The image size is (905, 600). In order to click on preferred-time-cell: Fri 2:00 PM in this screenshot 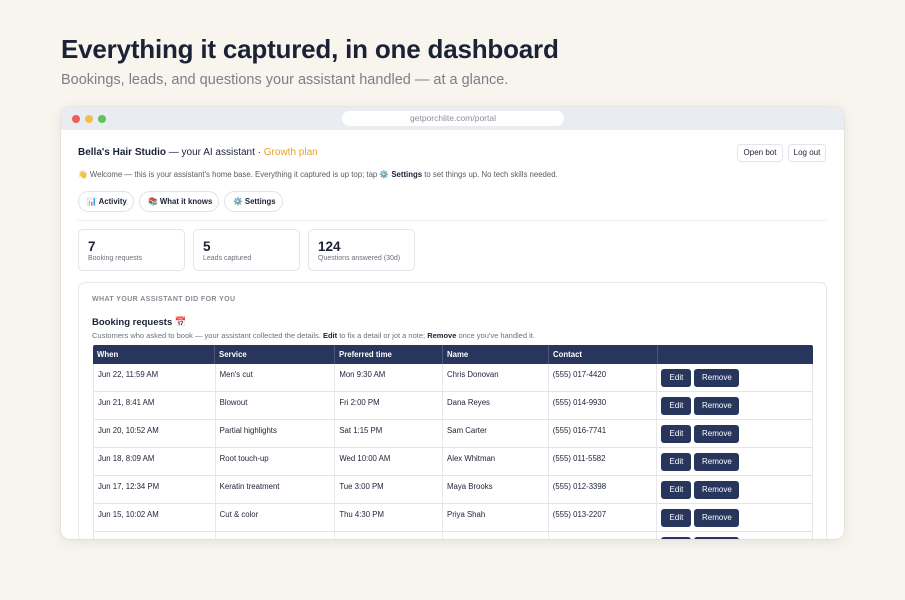, I will do `click(389, 405)`.